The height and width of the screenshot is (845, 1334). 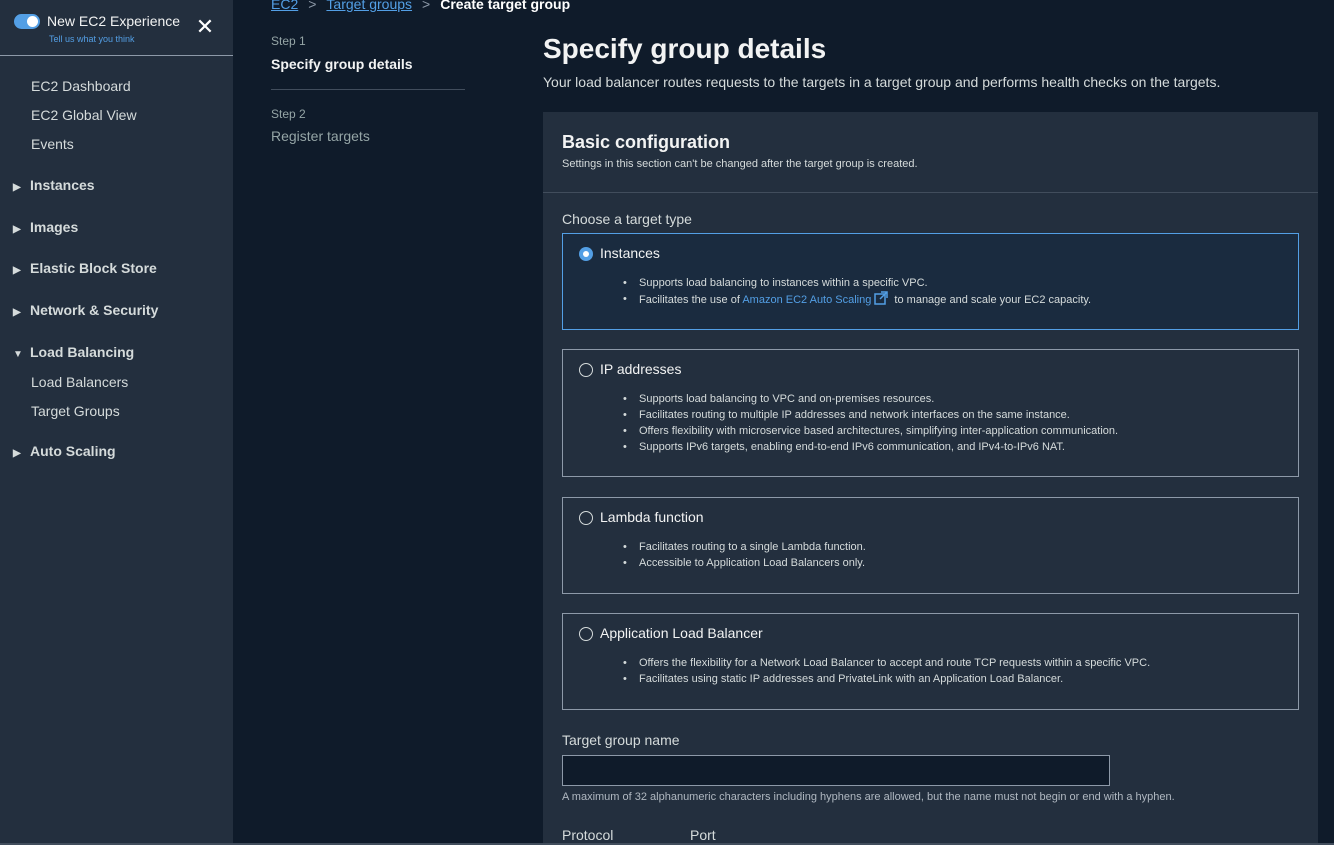 I want to click on sidebar-section-instances: ▶ Instances, so click(x=54, y=185).